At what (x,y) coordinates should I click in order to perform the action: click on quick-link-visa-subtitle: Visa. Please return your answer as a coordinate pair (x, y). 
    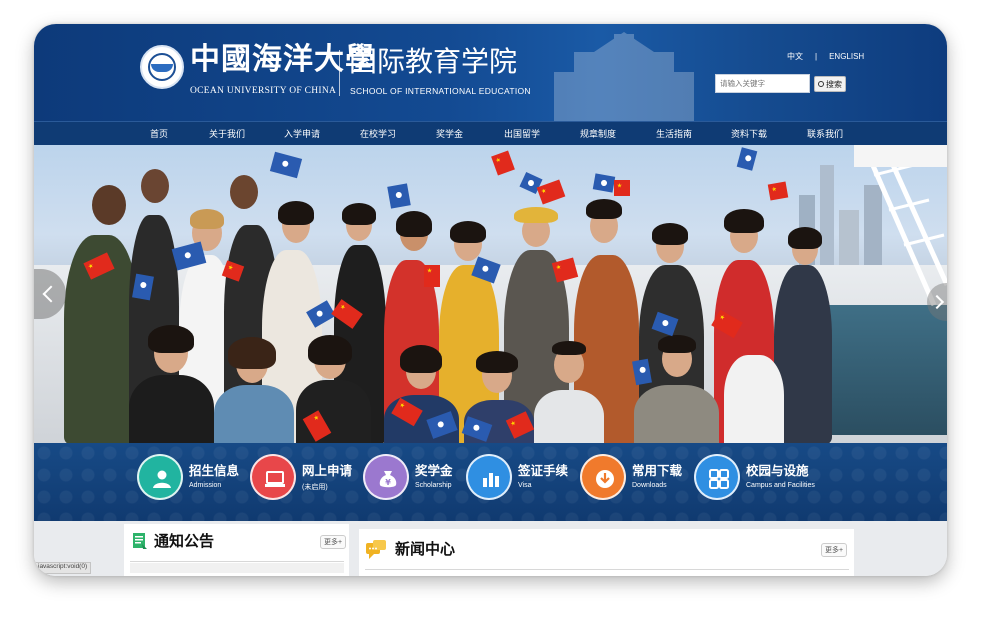
    Looking at the image, I should click on (525, 485).